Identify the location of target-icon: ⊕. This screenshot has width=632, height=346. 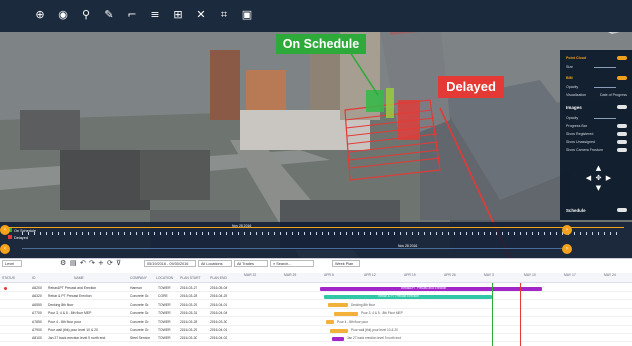
(40, 15).